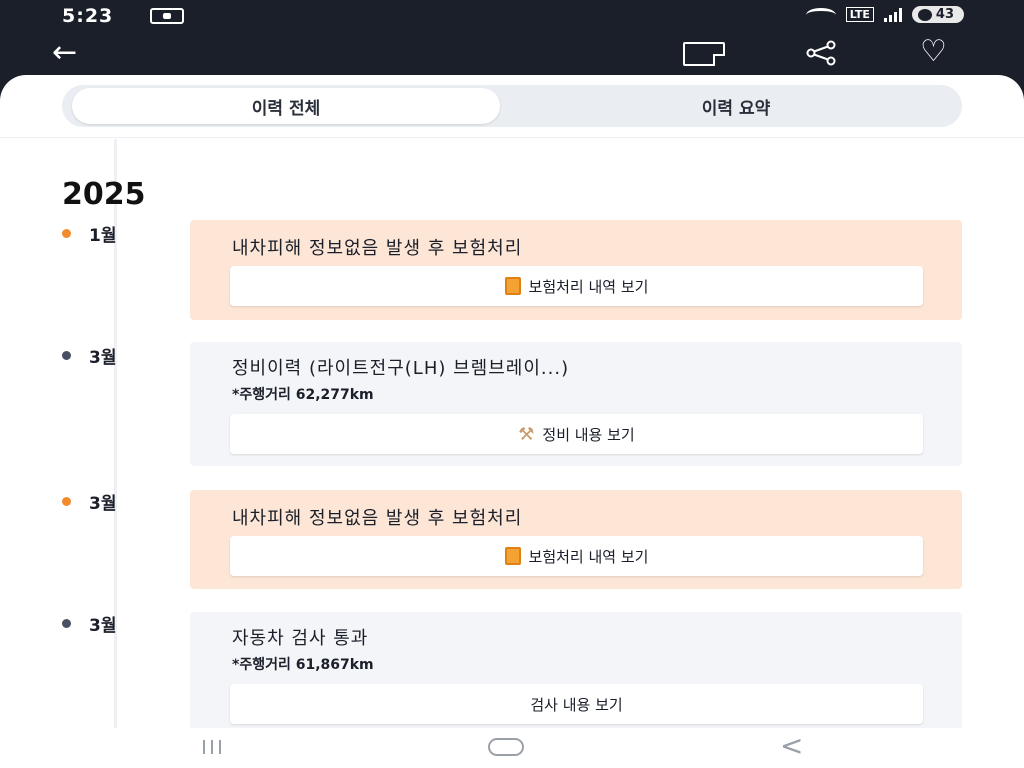 The image size is (1024, 768). I want to click on memo-icon, so click(704, 54).